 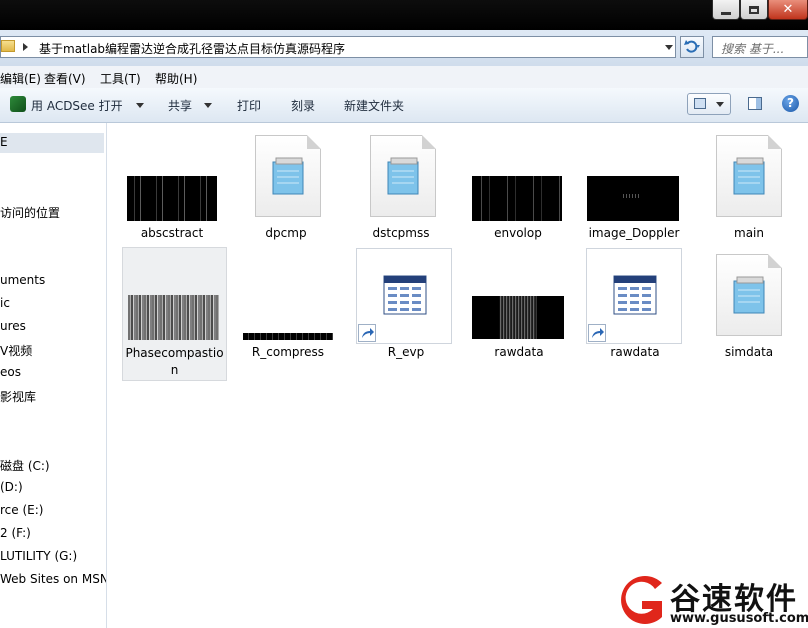 I want to click on file-name: Phasecompastion, so click(x=174, y=361).